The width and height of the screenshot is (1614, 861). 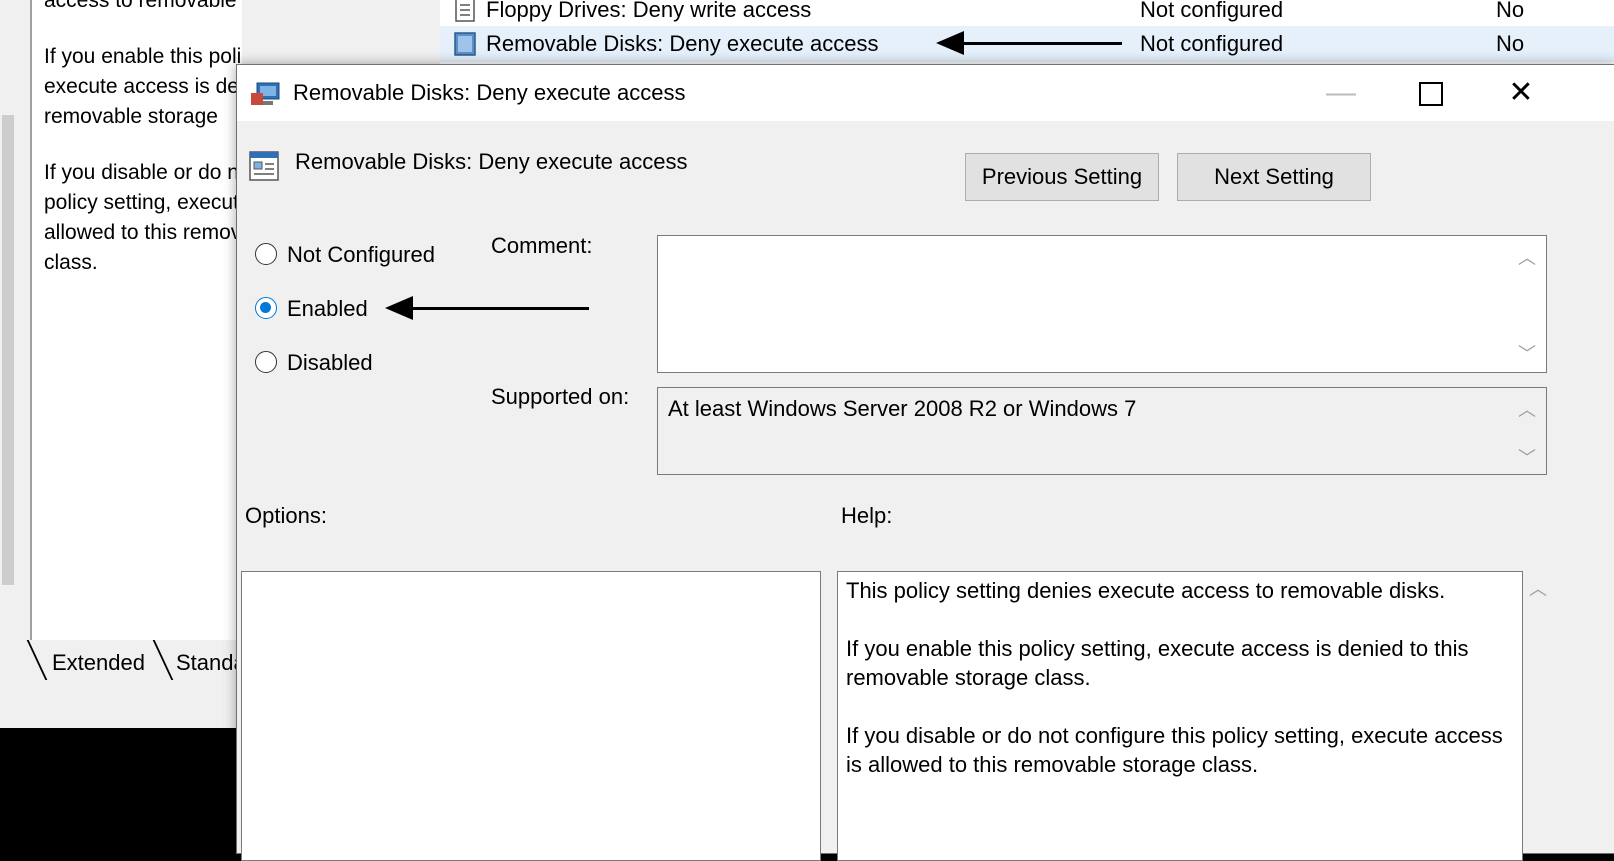 What do you see at coordinates (266, 308) in the screenshot?
I see `radio-button-checked` at bounding box center [266, 308].